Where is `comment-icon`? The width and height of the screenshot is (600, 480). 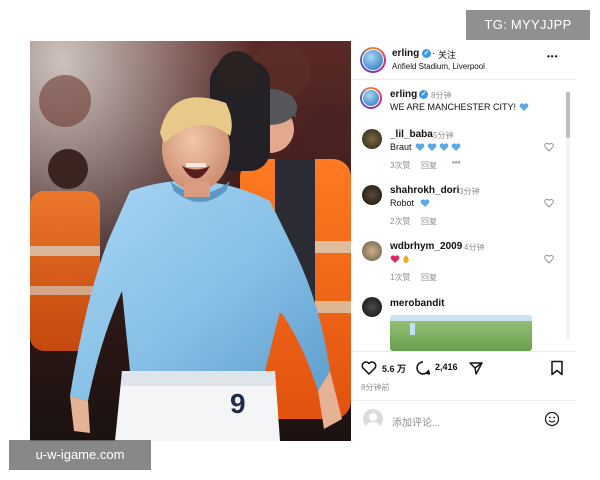 comment-icon is located at coordinates (423, 368).